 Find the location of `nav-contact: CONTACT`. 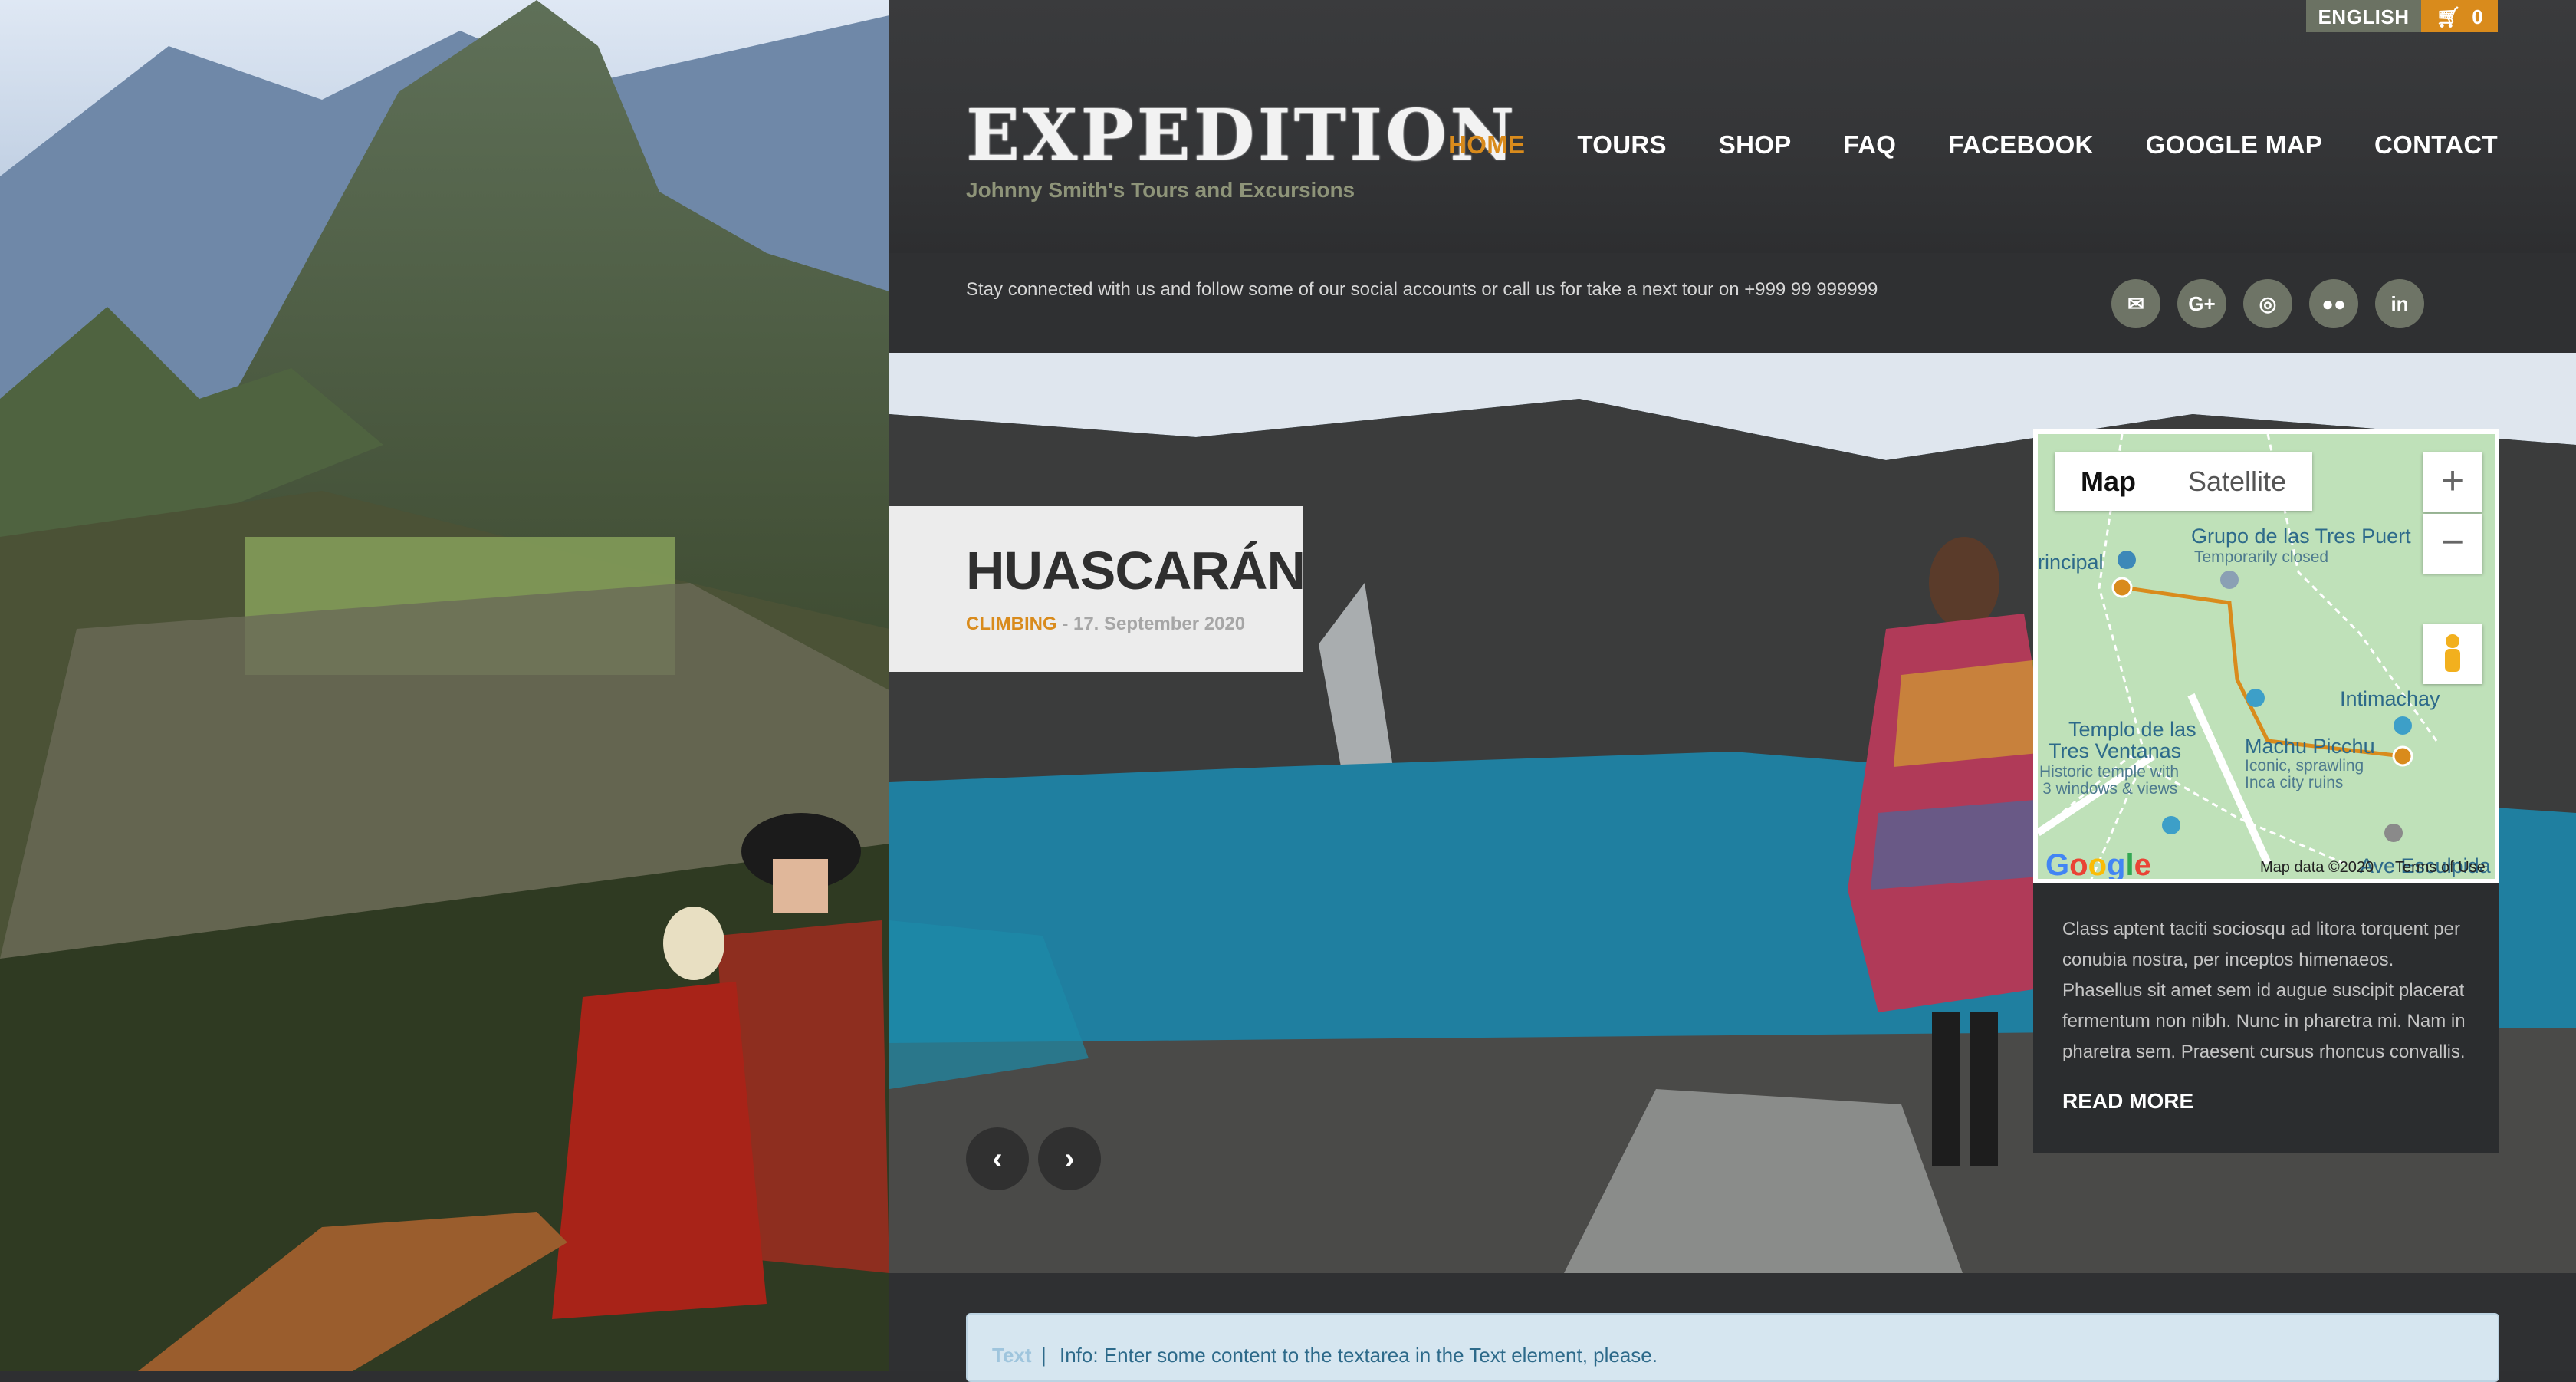

nav-contact: CONTACT is located at coordinates (2436, 145).